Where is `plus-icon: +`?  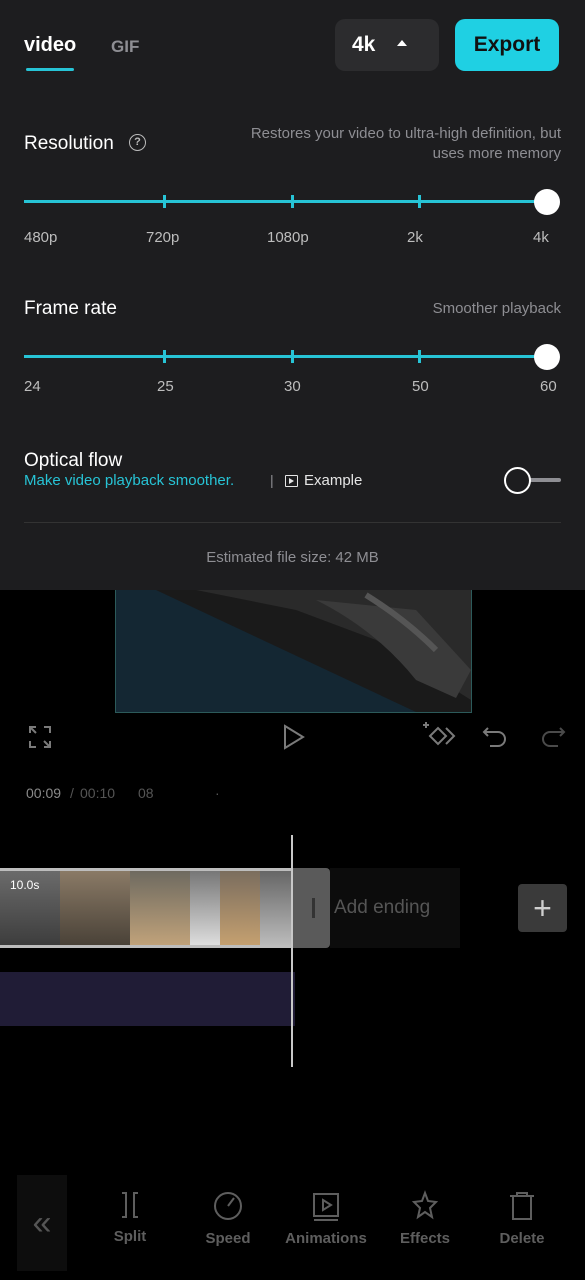
plus-icon: + is located at coordinates (542, 907).